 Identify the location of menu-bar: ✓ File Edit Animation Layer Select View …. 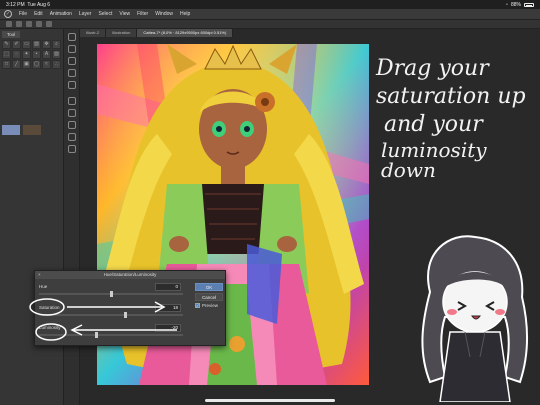
(270, 14).